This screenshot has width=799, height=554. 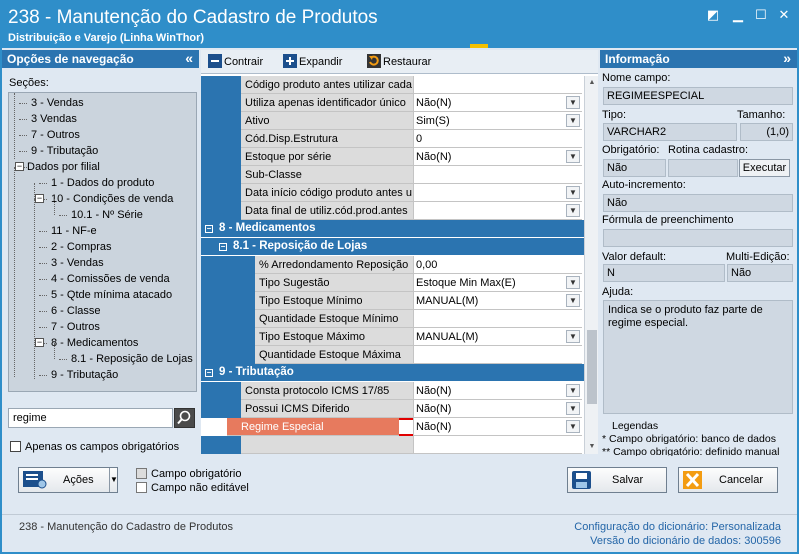 I want to click on property-row: Data final de utiliz.cód.prod.antes ▼, so click(x=392, y=211).